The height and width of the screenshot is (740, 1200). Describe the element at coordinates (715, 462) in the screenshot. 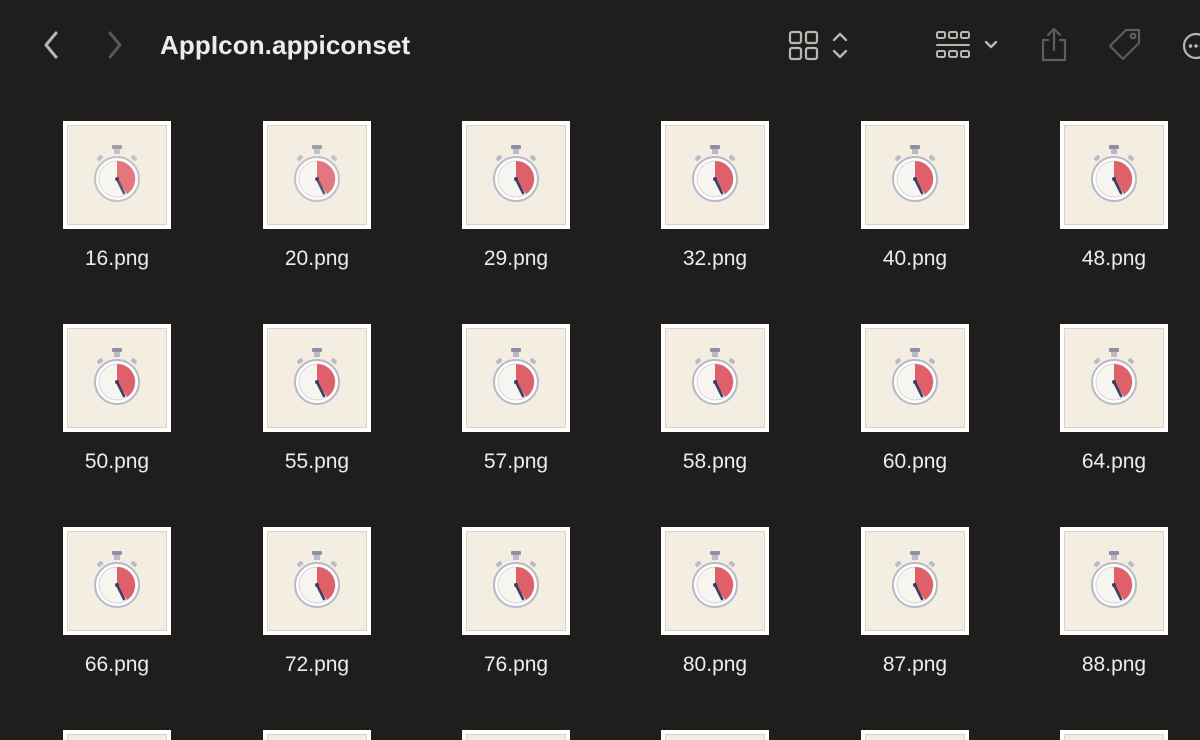

I see `file-name: 58.png` at that location.